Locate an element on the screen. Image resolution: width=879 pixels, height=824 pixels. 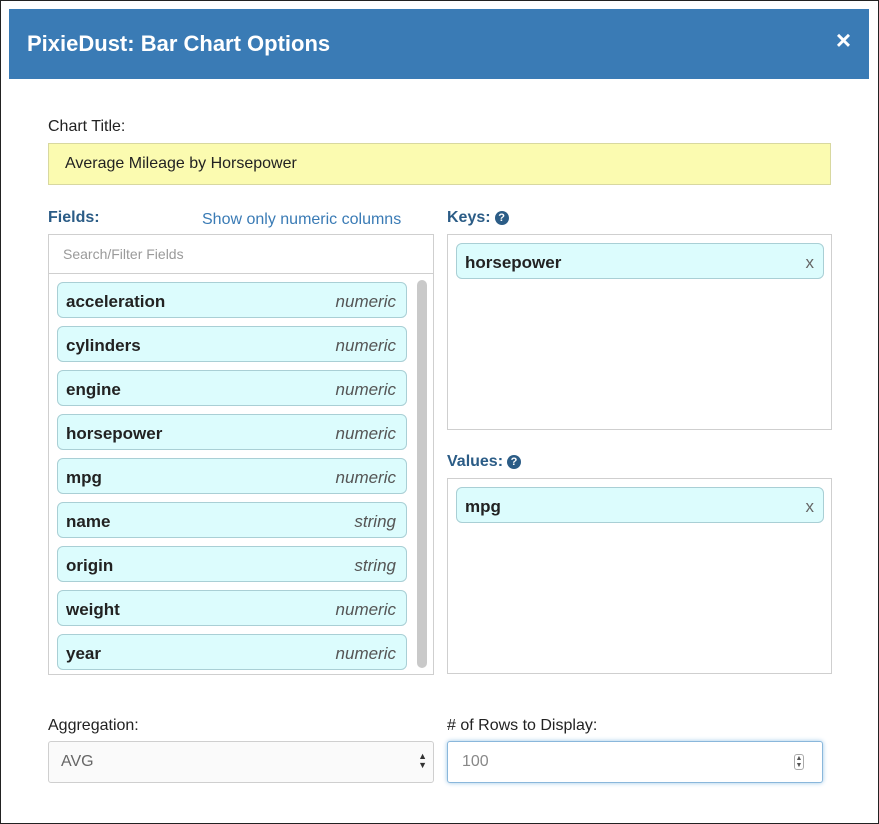
show-numeric-columns-link: Show only numeric columns is located at coordinates (301, 220).